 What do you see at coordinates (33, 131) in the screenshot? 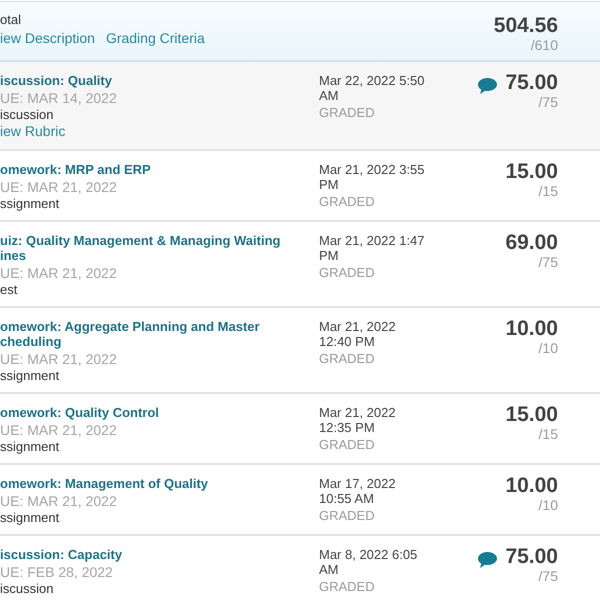
I see `view-rubric-link: iew Rubric` at bounding box center [33, 131].